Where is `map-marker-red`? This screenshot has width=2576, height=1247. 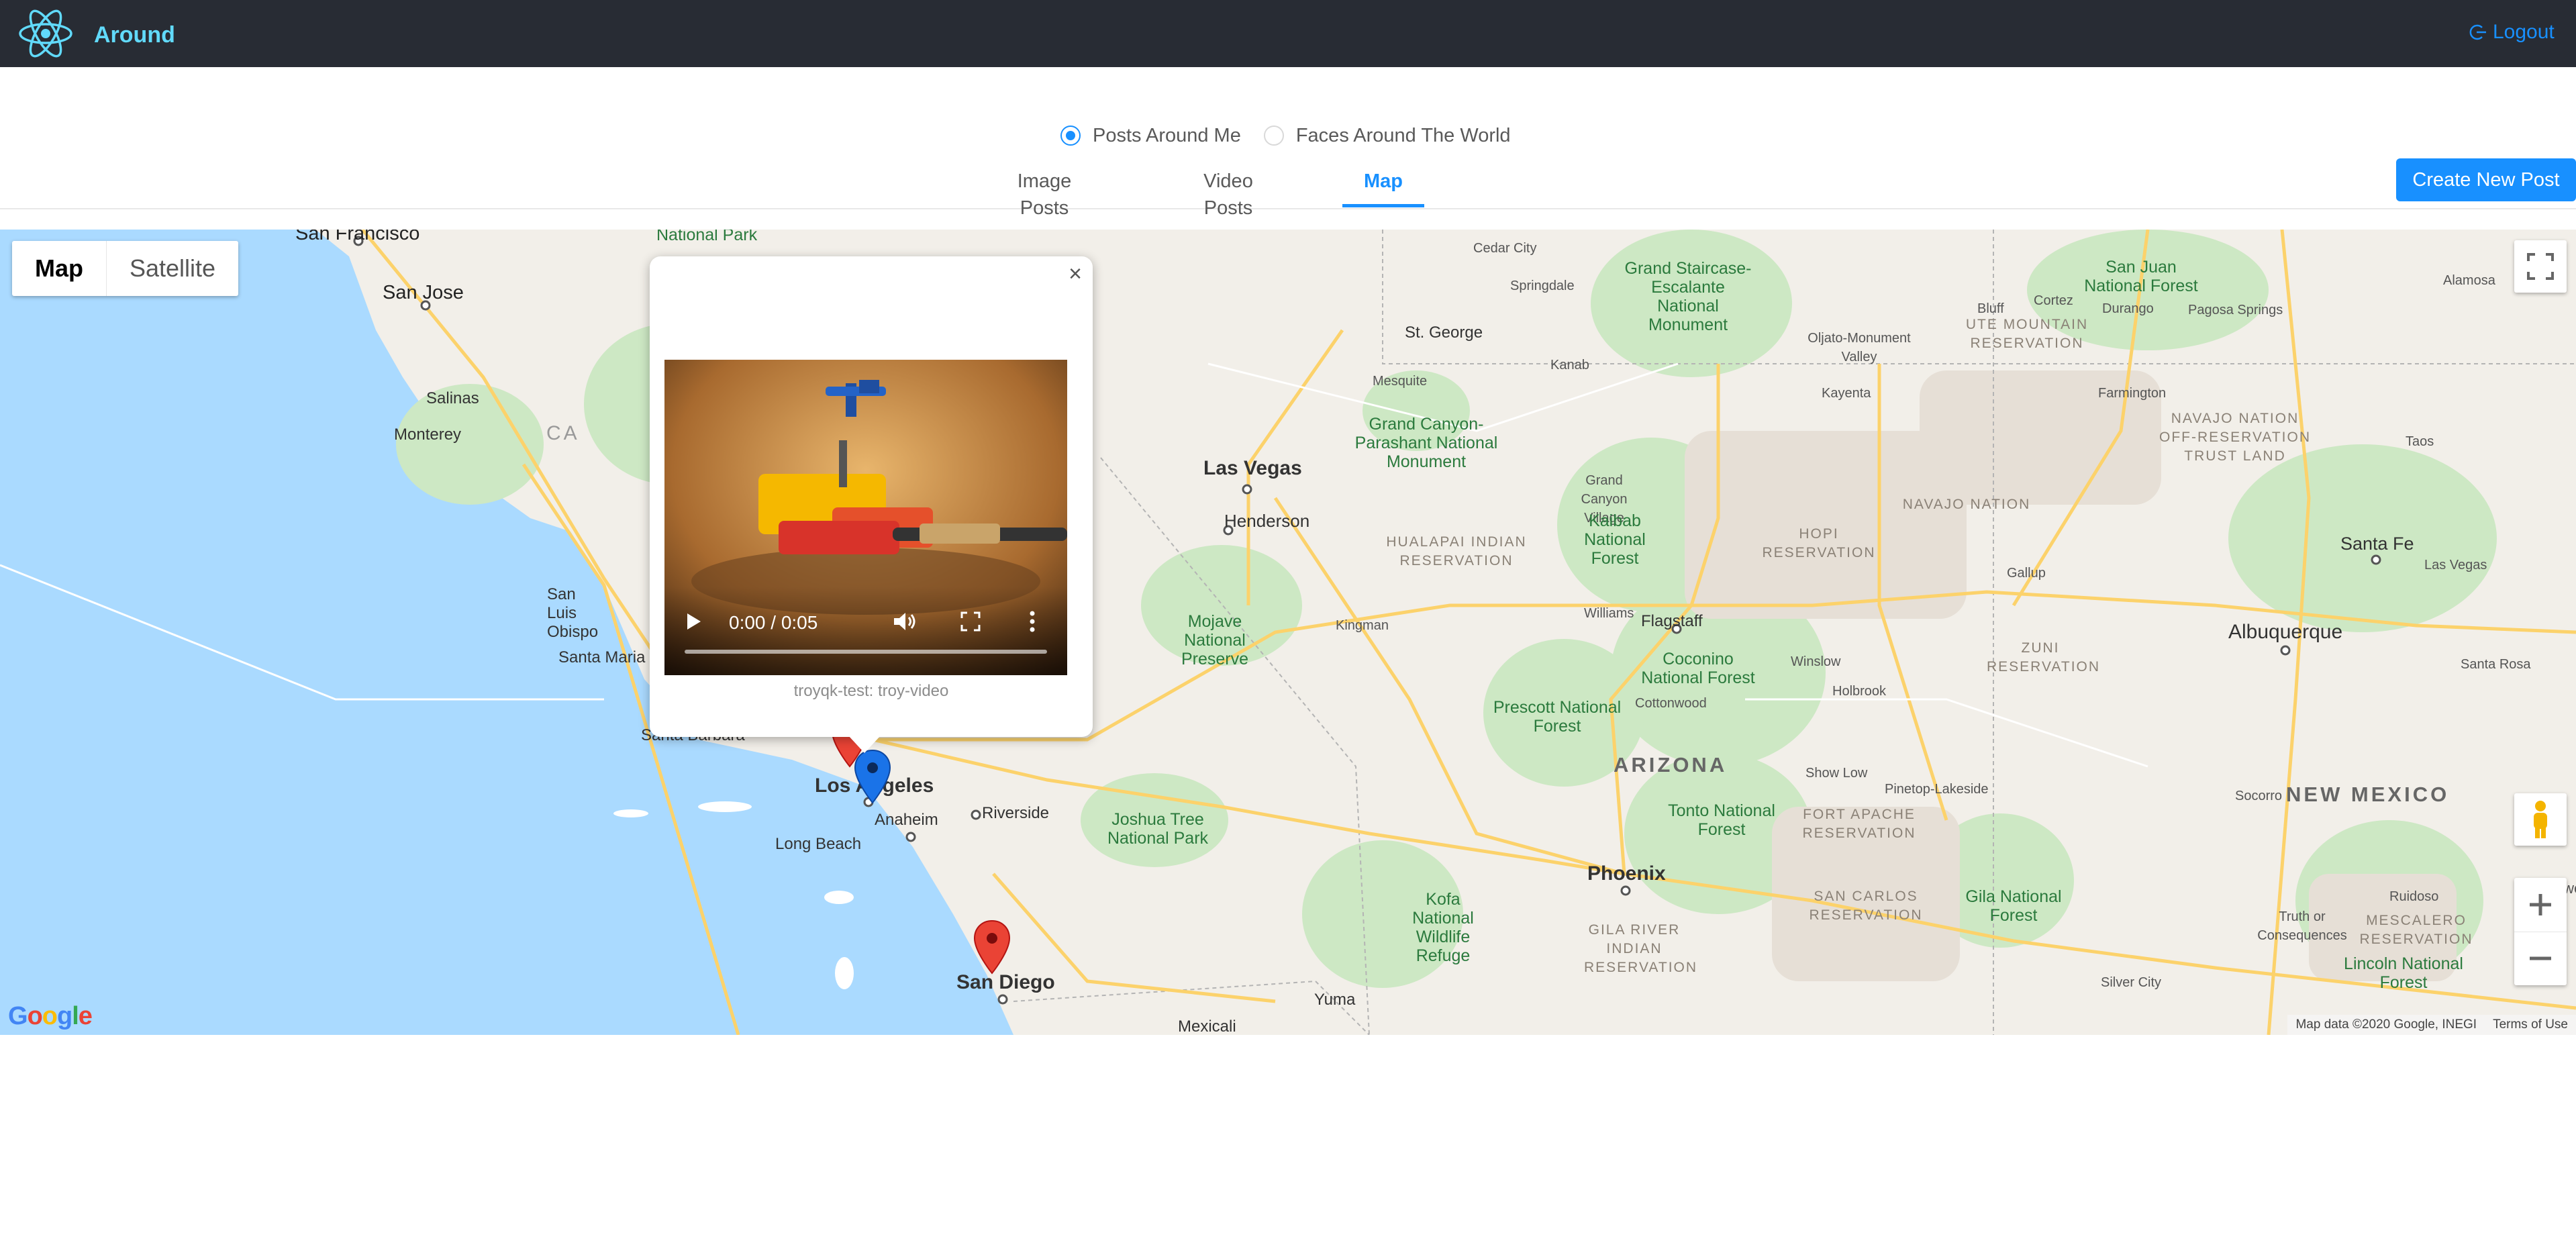
map-marker-red is located at coordinates (992, 947).